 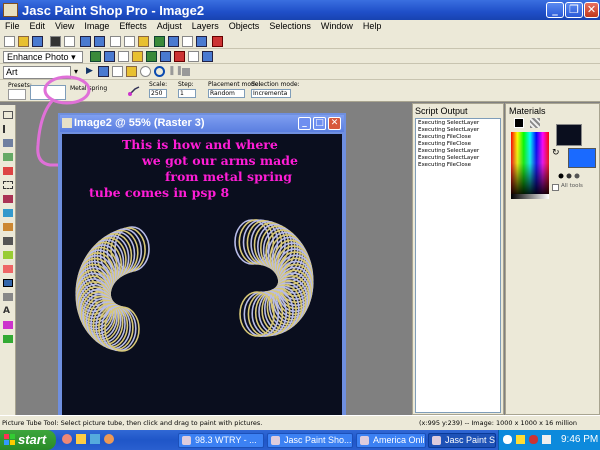 I want to click on dropper-icon, so click(x=8, y=213).